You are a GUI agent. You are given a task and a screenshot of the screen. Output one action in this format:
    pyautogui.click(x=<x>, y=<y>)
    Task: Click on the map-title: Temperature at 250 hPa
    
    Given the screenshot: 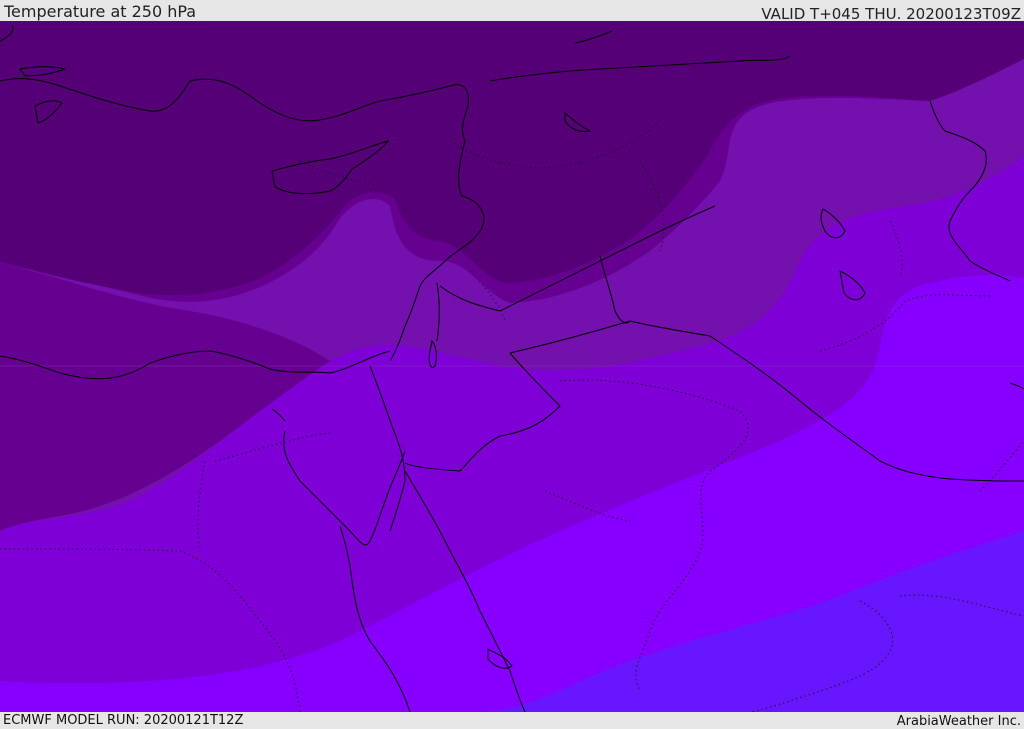 What is the action you would take?
    pyautogui.click(x=100, y=11)
    